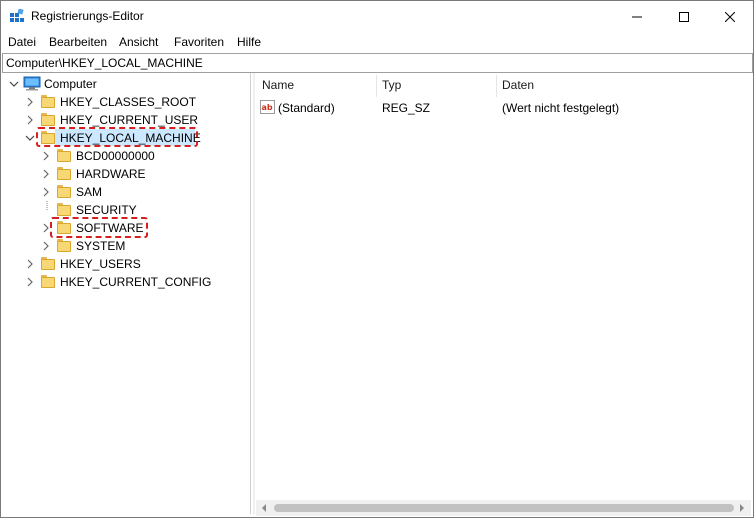 This screenshot has width=754, height=518. What do you see at coordinates (561, 108) in the screenshot?
I see `value-data: (Wert nicht festgelegt)` at bounding box center [561, 108].